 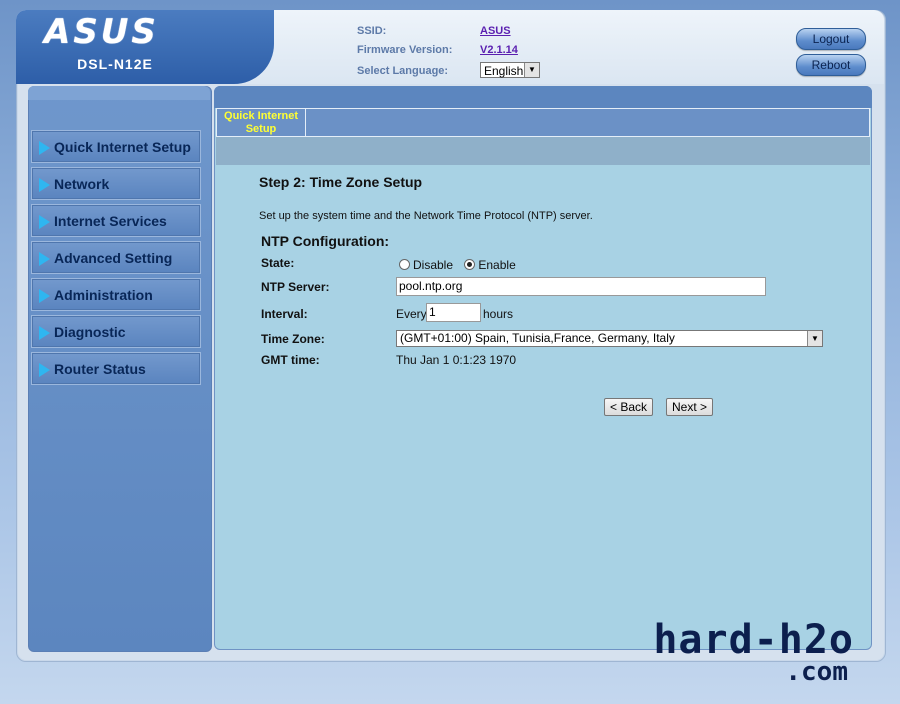 I want to click on sidebar-item-diagnostic: Diagnostic, so click(x=116, y=331).